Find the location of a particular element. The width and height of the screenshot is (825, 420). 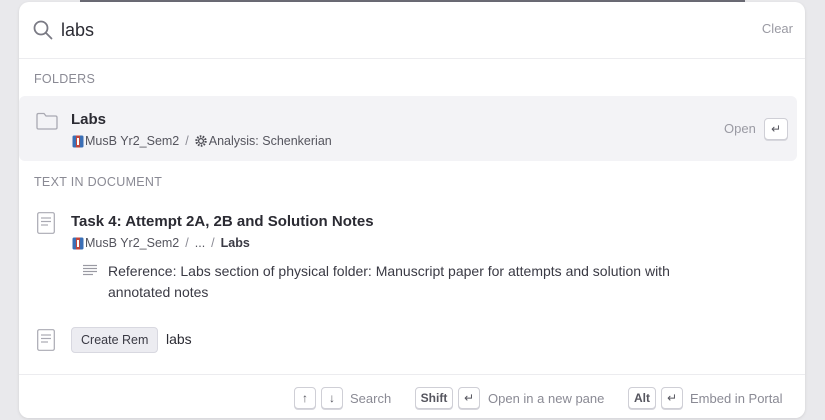

folder-title: Labs is located at coordinates (89, 119).